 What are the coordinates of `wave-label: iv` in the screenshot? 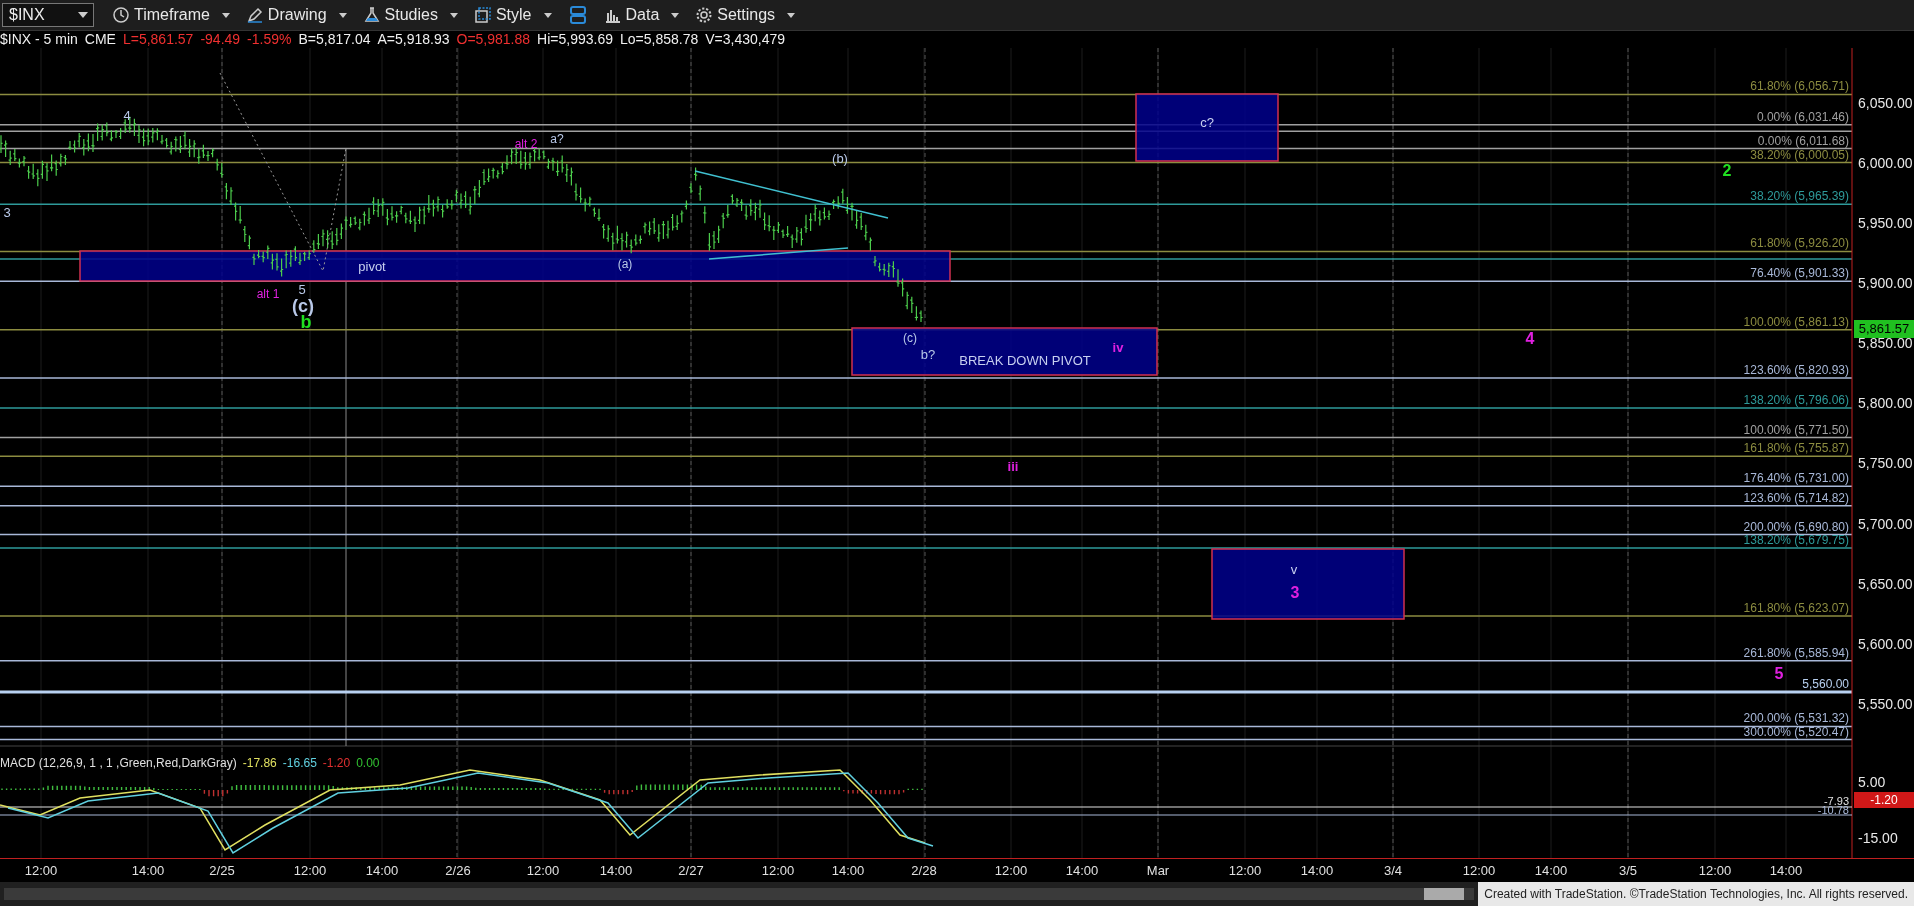 It's located at (1118, 347).